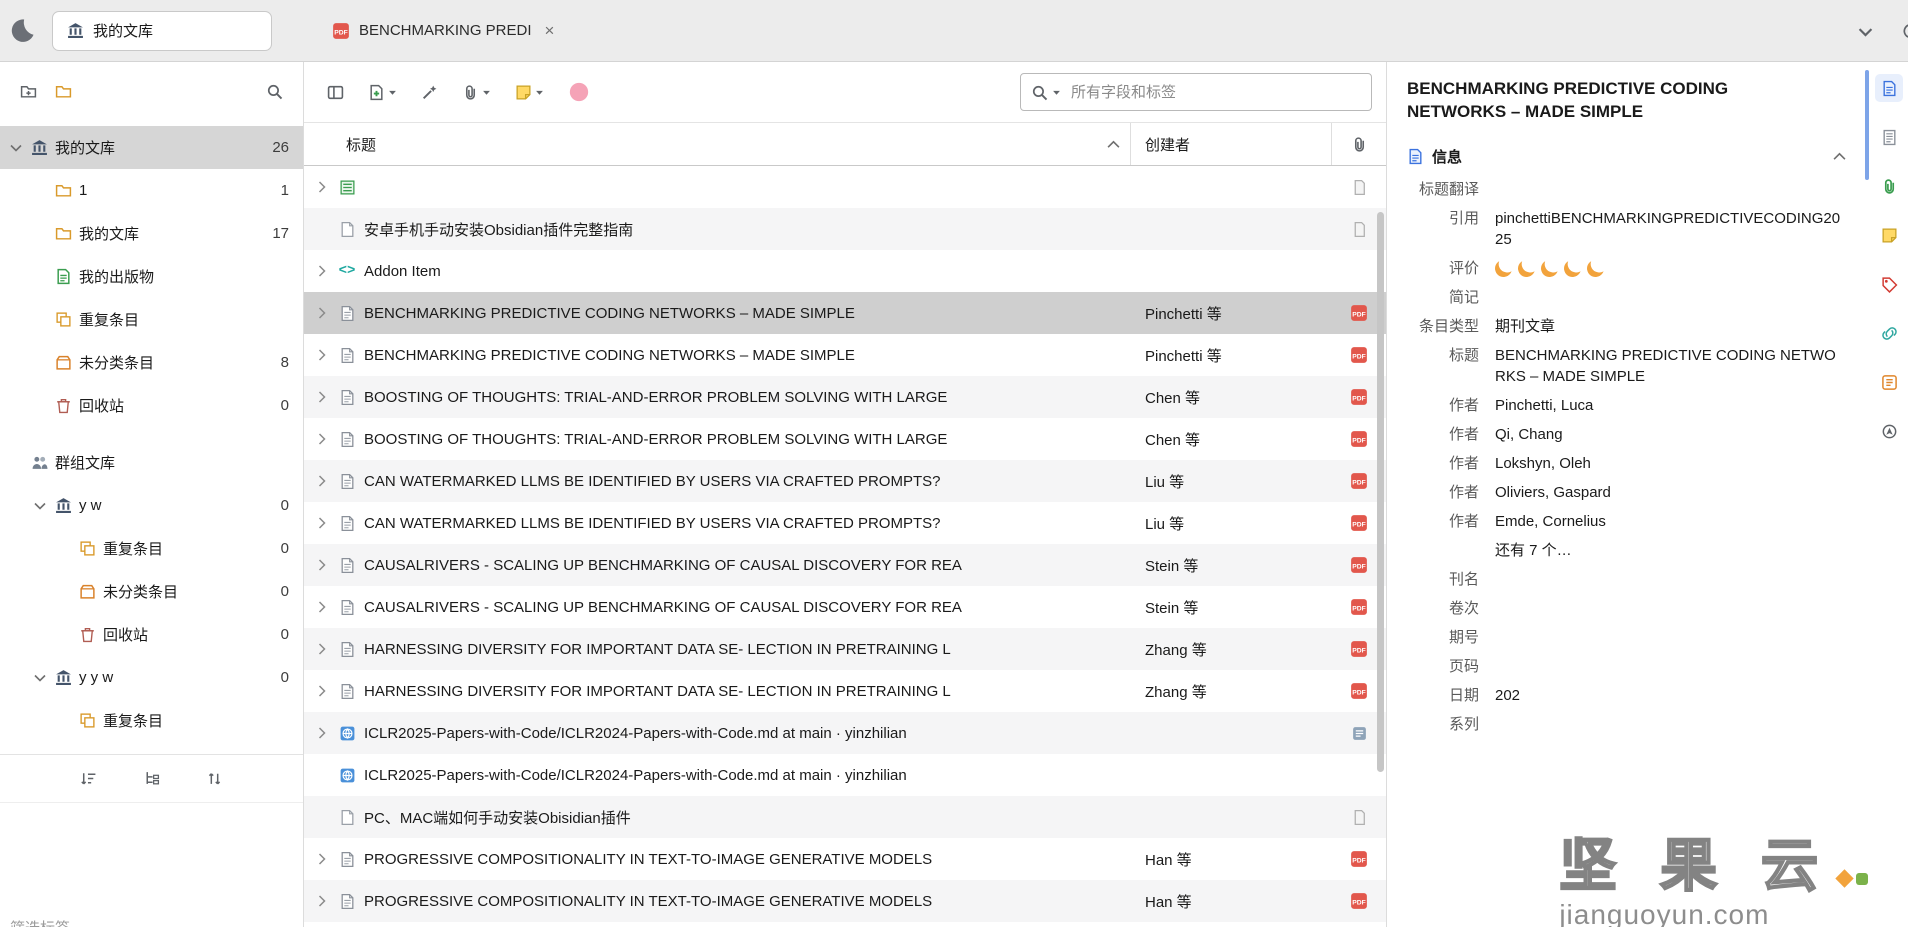  Describe the element at coordinates (40, 922) in the screenshot. I see `tag-filter-input: 筛选标签` at that location.